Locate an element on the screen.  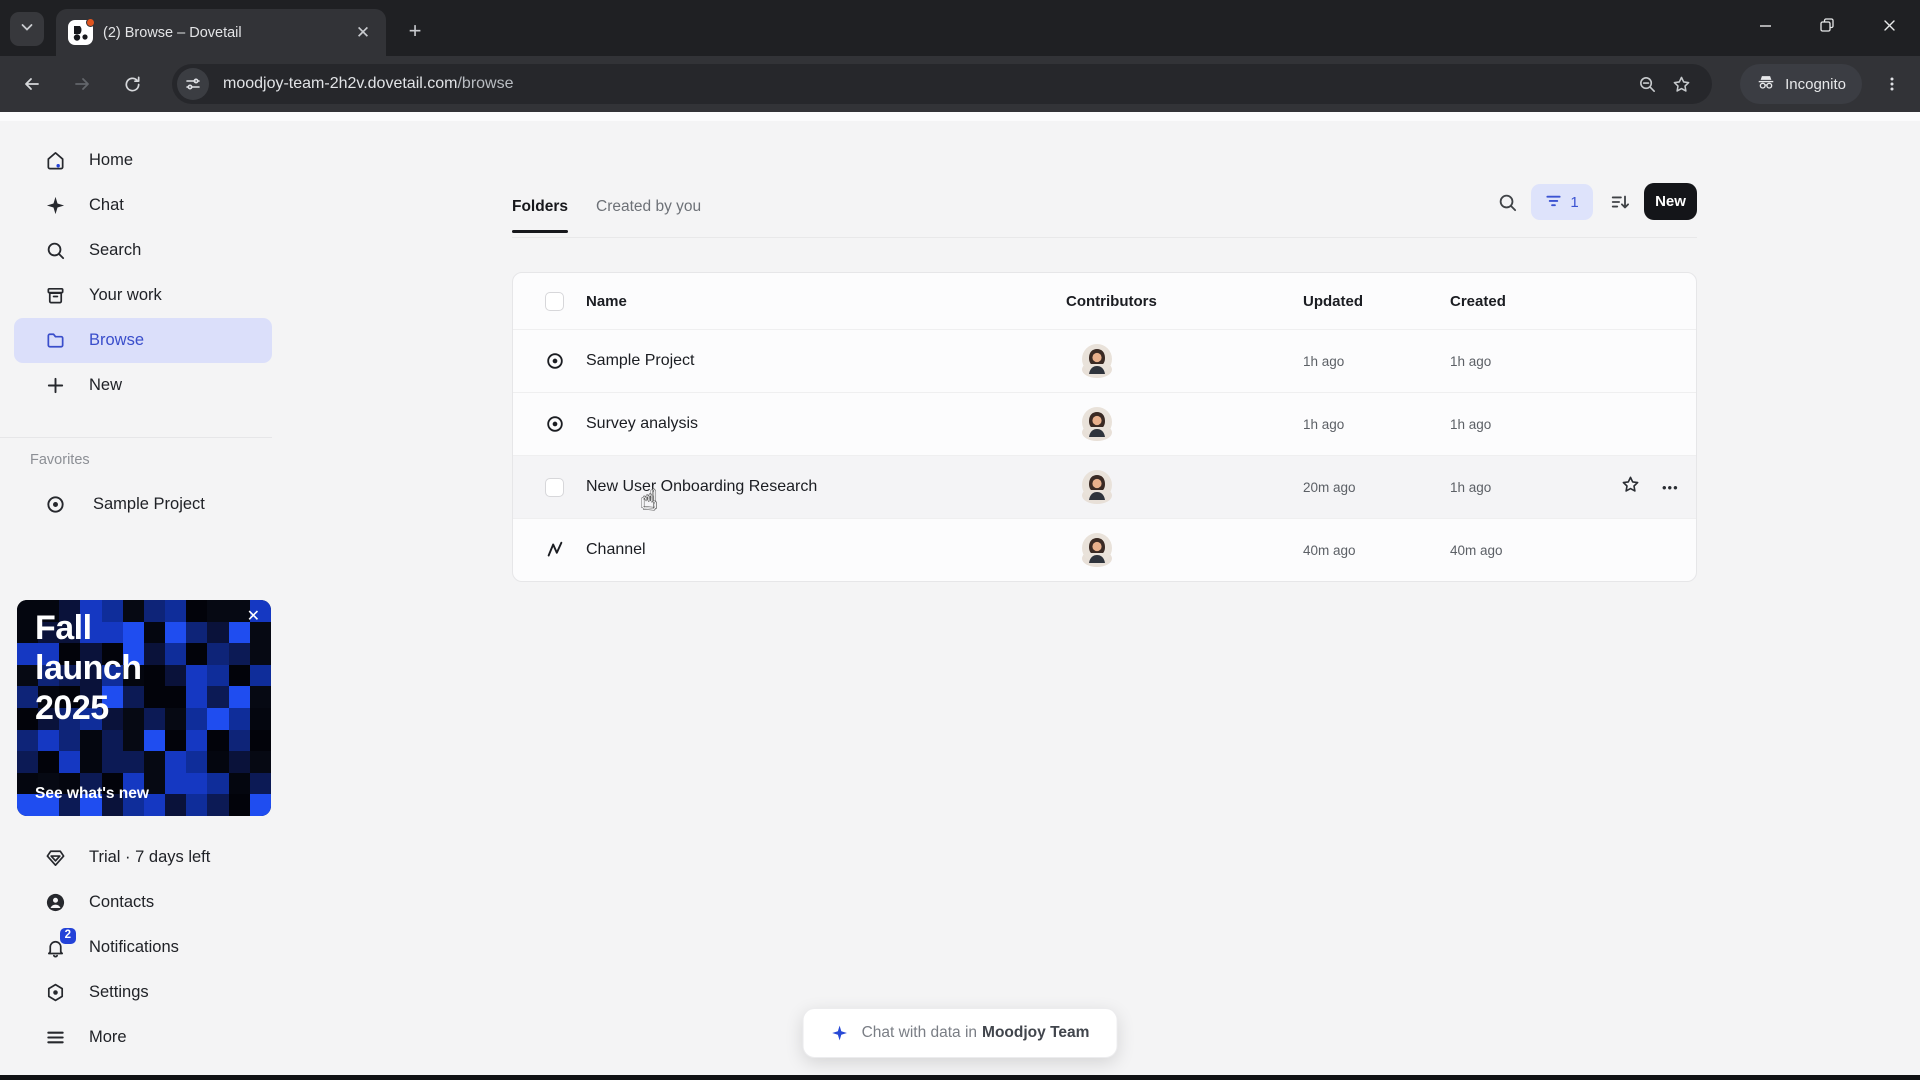
sidebar-item-label: More is located at coordinates (108, 1037).